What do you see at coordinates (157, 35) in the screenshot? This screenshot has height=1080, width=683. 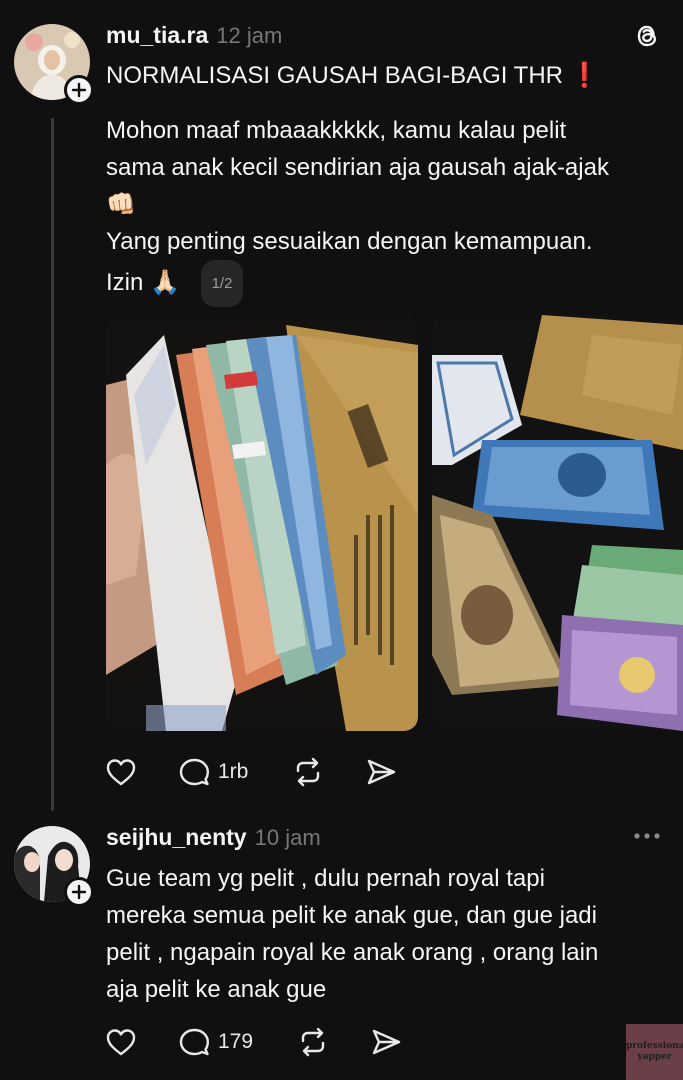 I see `username: mu_tia.ra` at bounding box center [157, 35].